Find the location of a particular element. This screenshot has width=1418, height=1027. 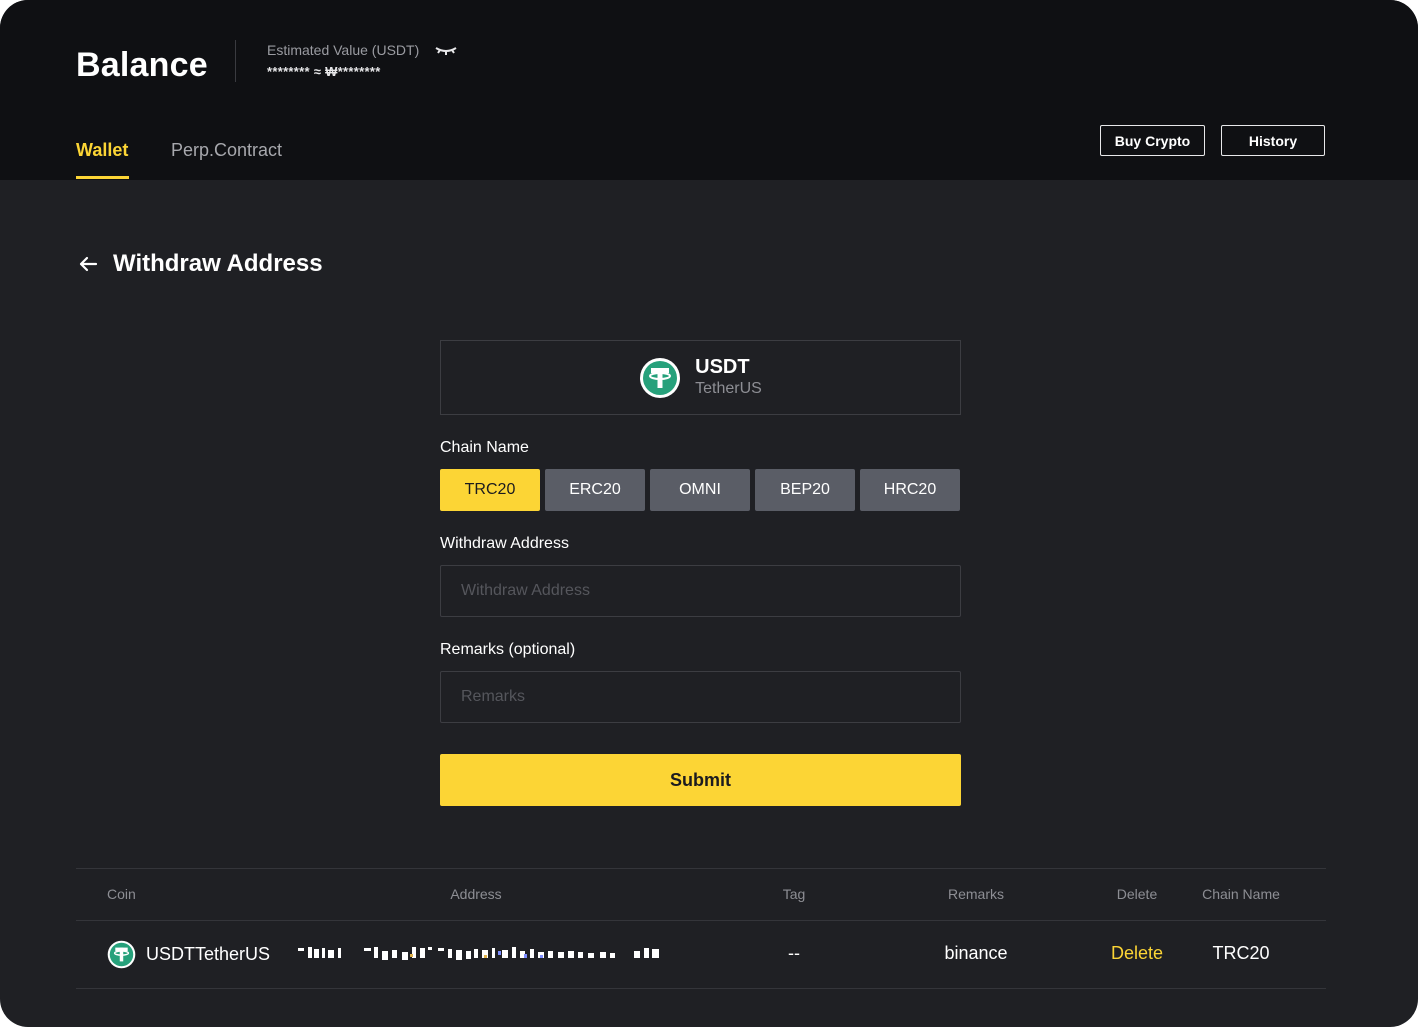

coin-symbol: USDT is located at coordinates (722, 366).